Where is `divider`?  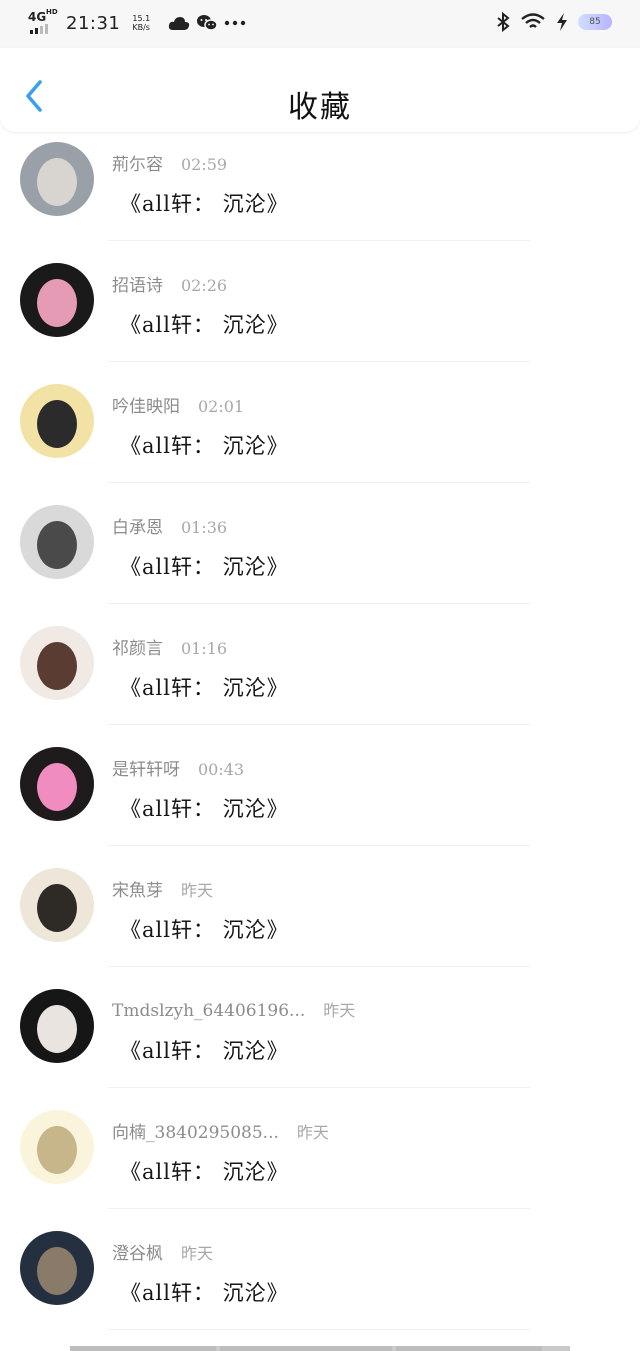
divider is located at coordinates (319, 1329).